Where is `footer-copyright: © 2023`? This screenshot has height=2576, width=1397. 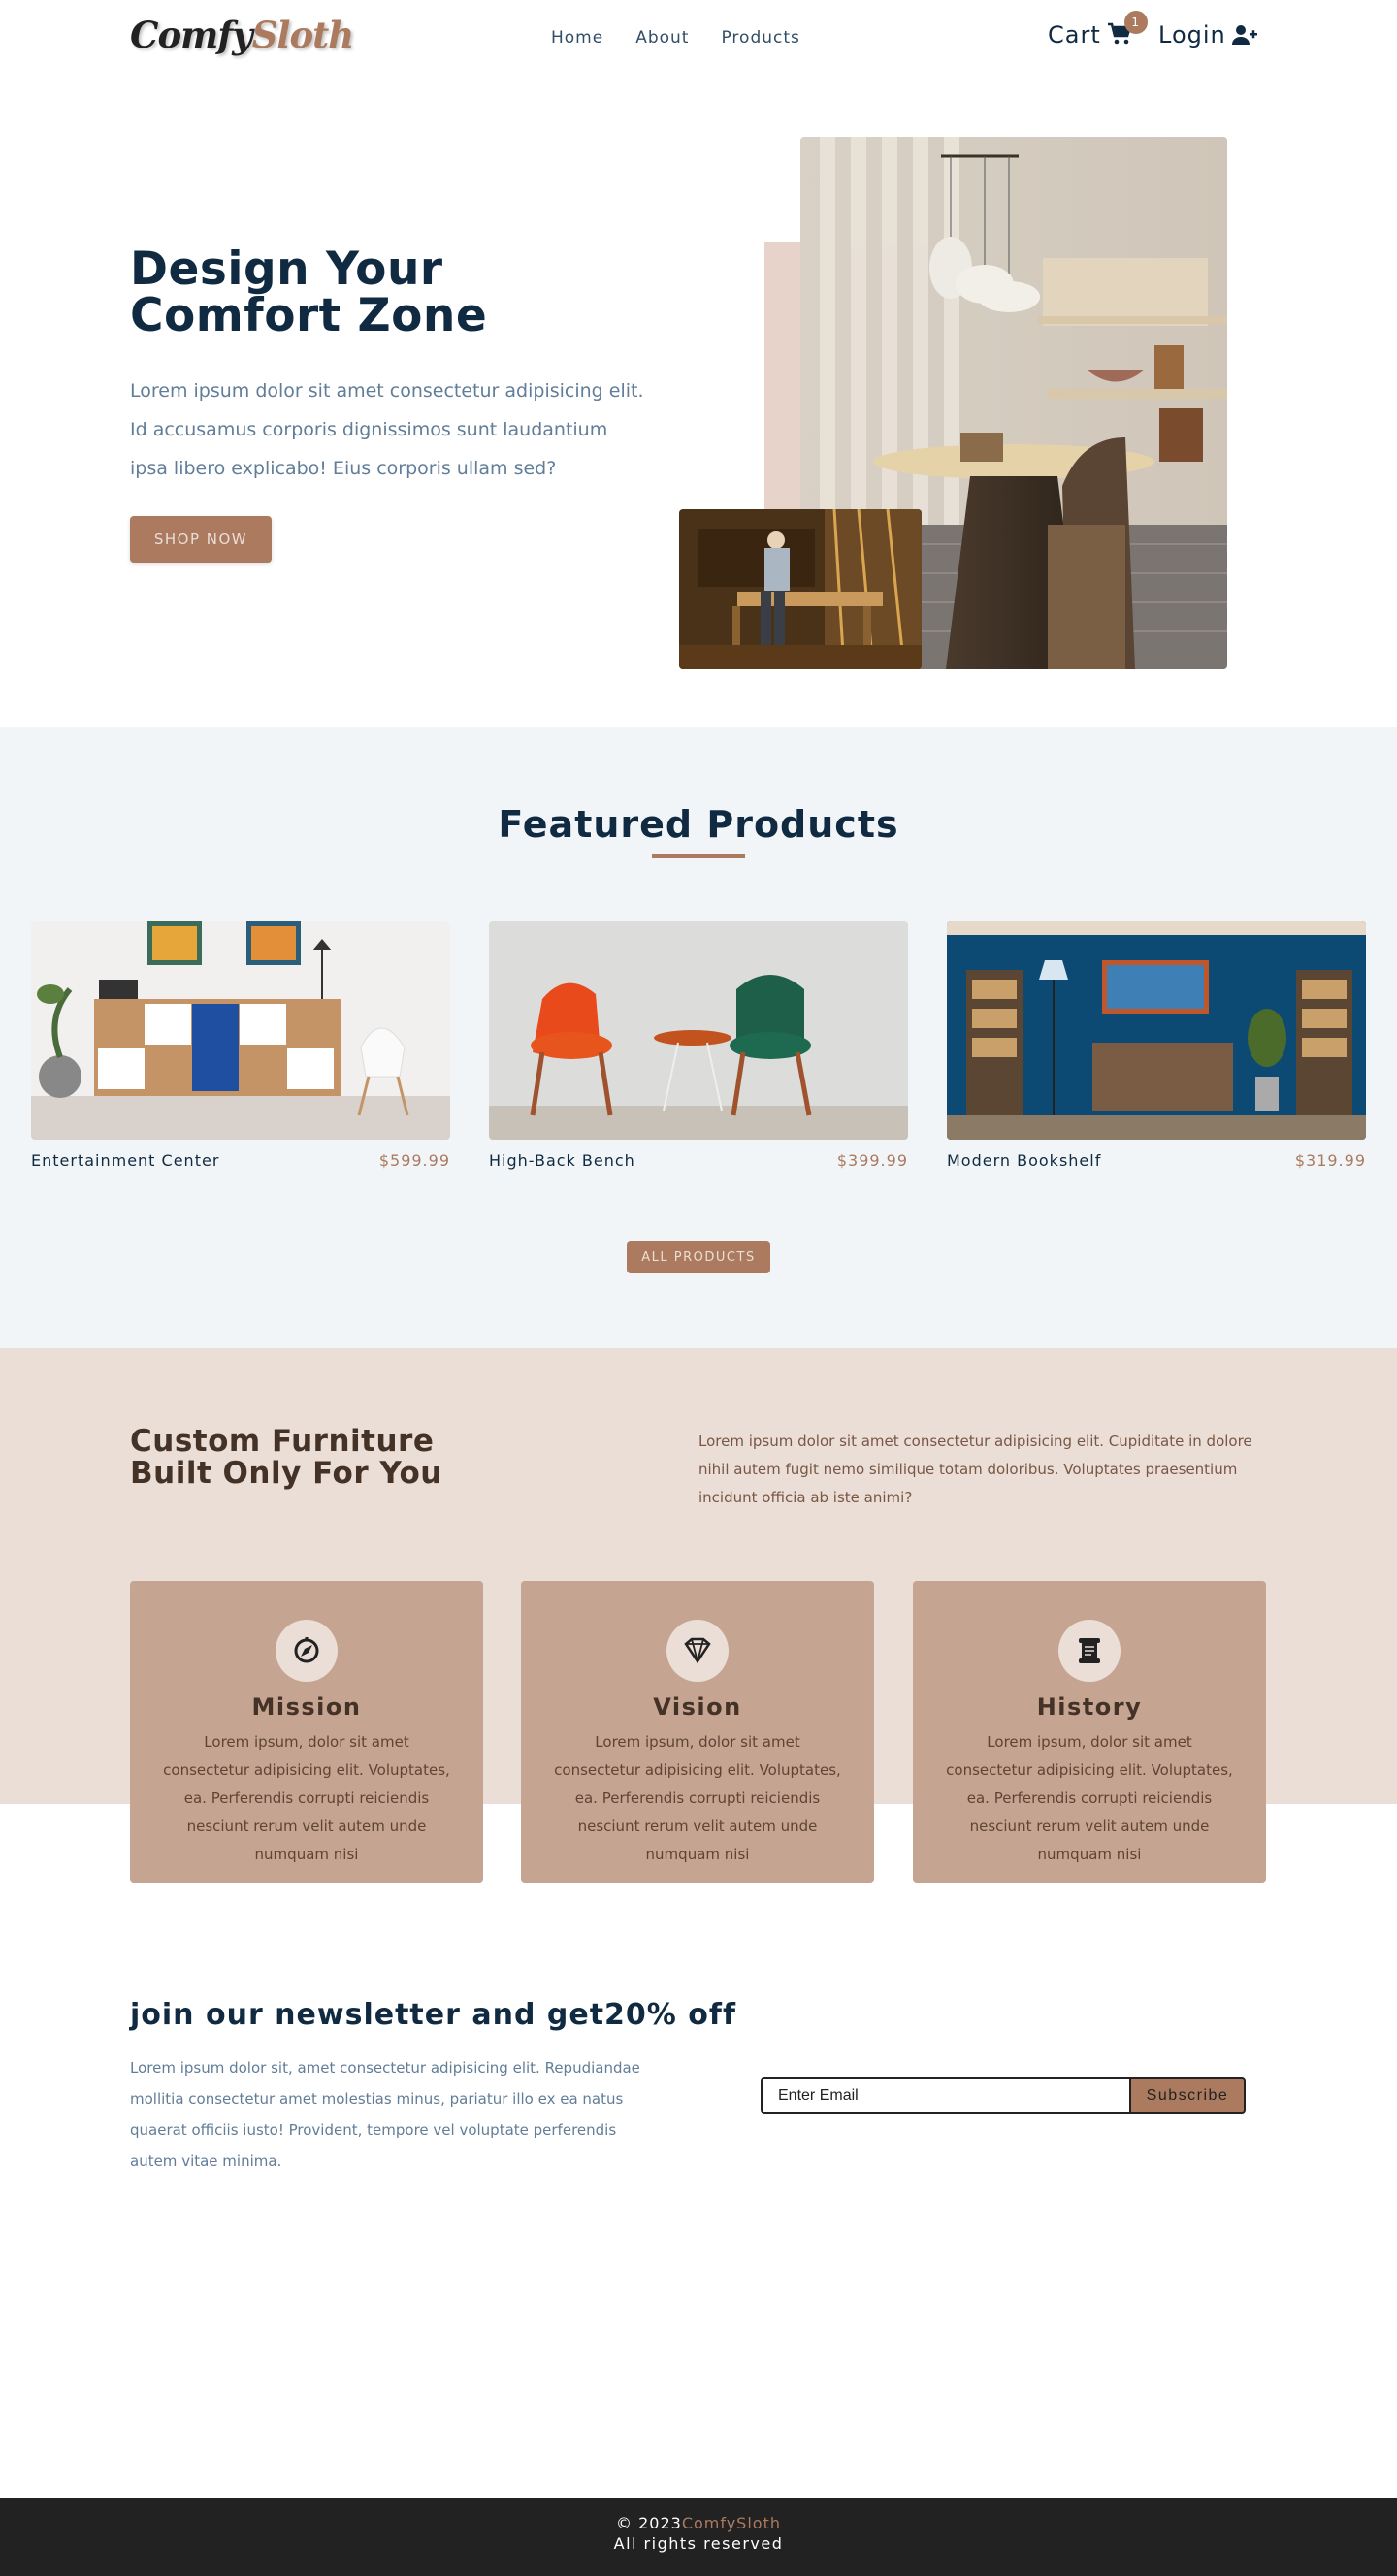 footer-copyright: © 2023 is located at coordinates (649, 2523).